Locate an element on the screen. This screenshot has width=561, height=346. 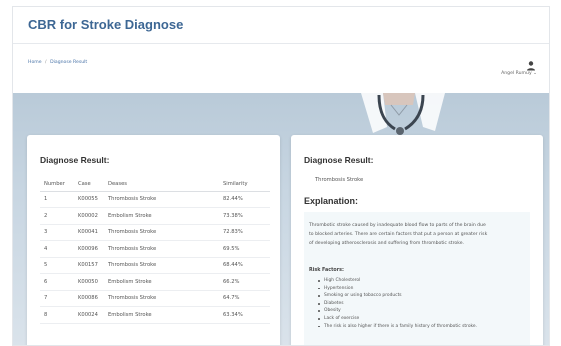
cell-similarity: 69.5% is located at coordinates (244, 249).